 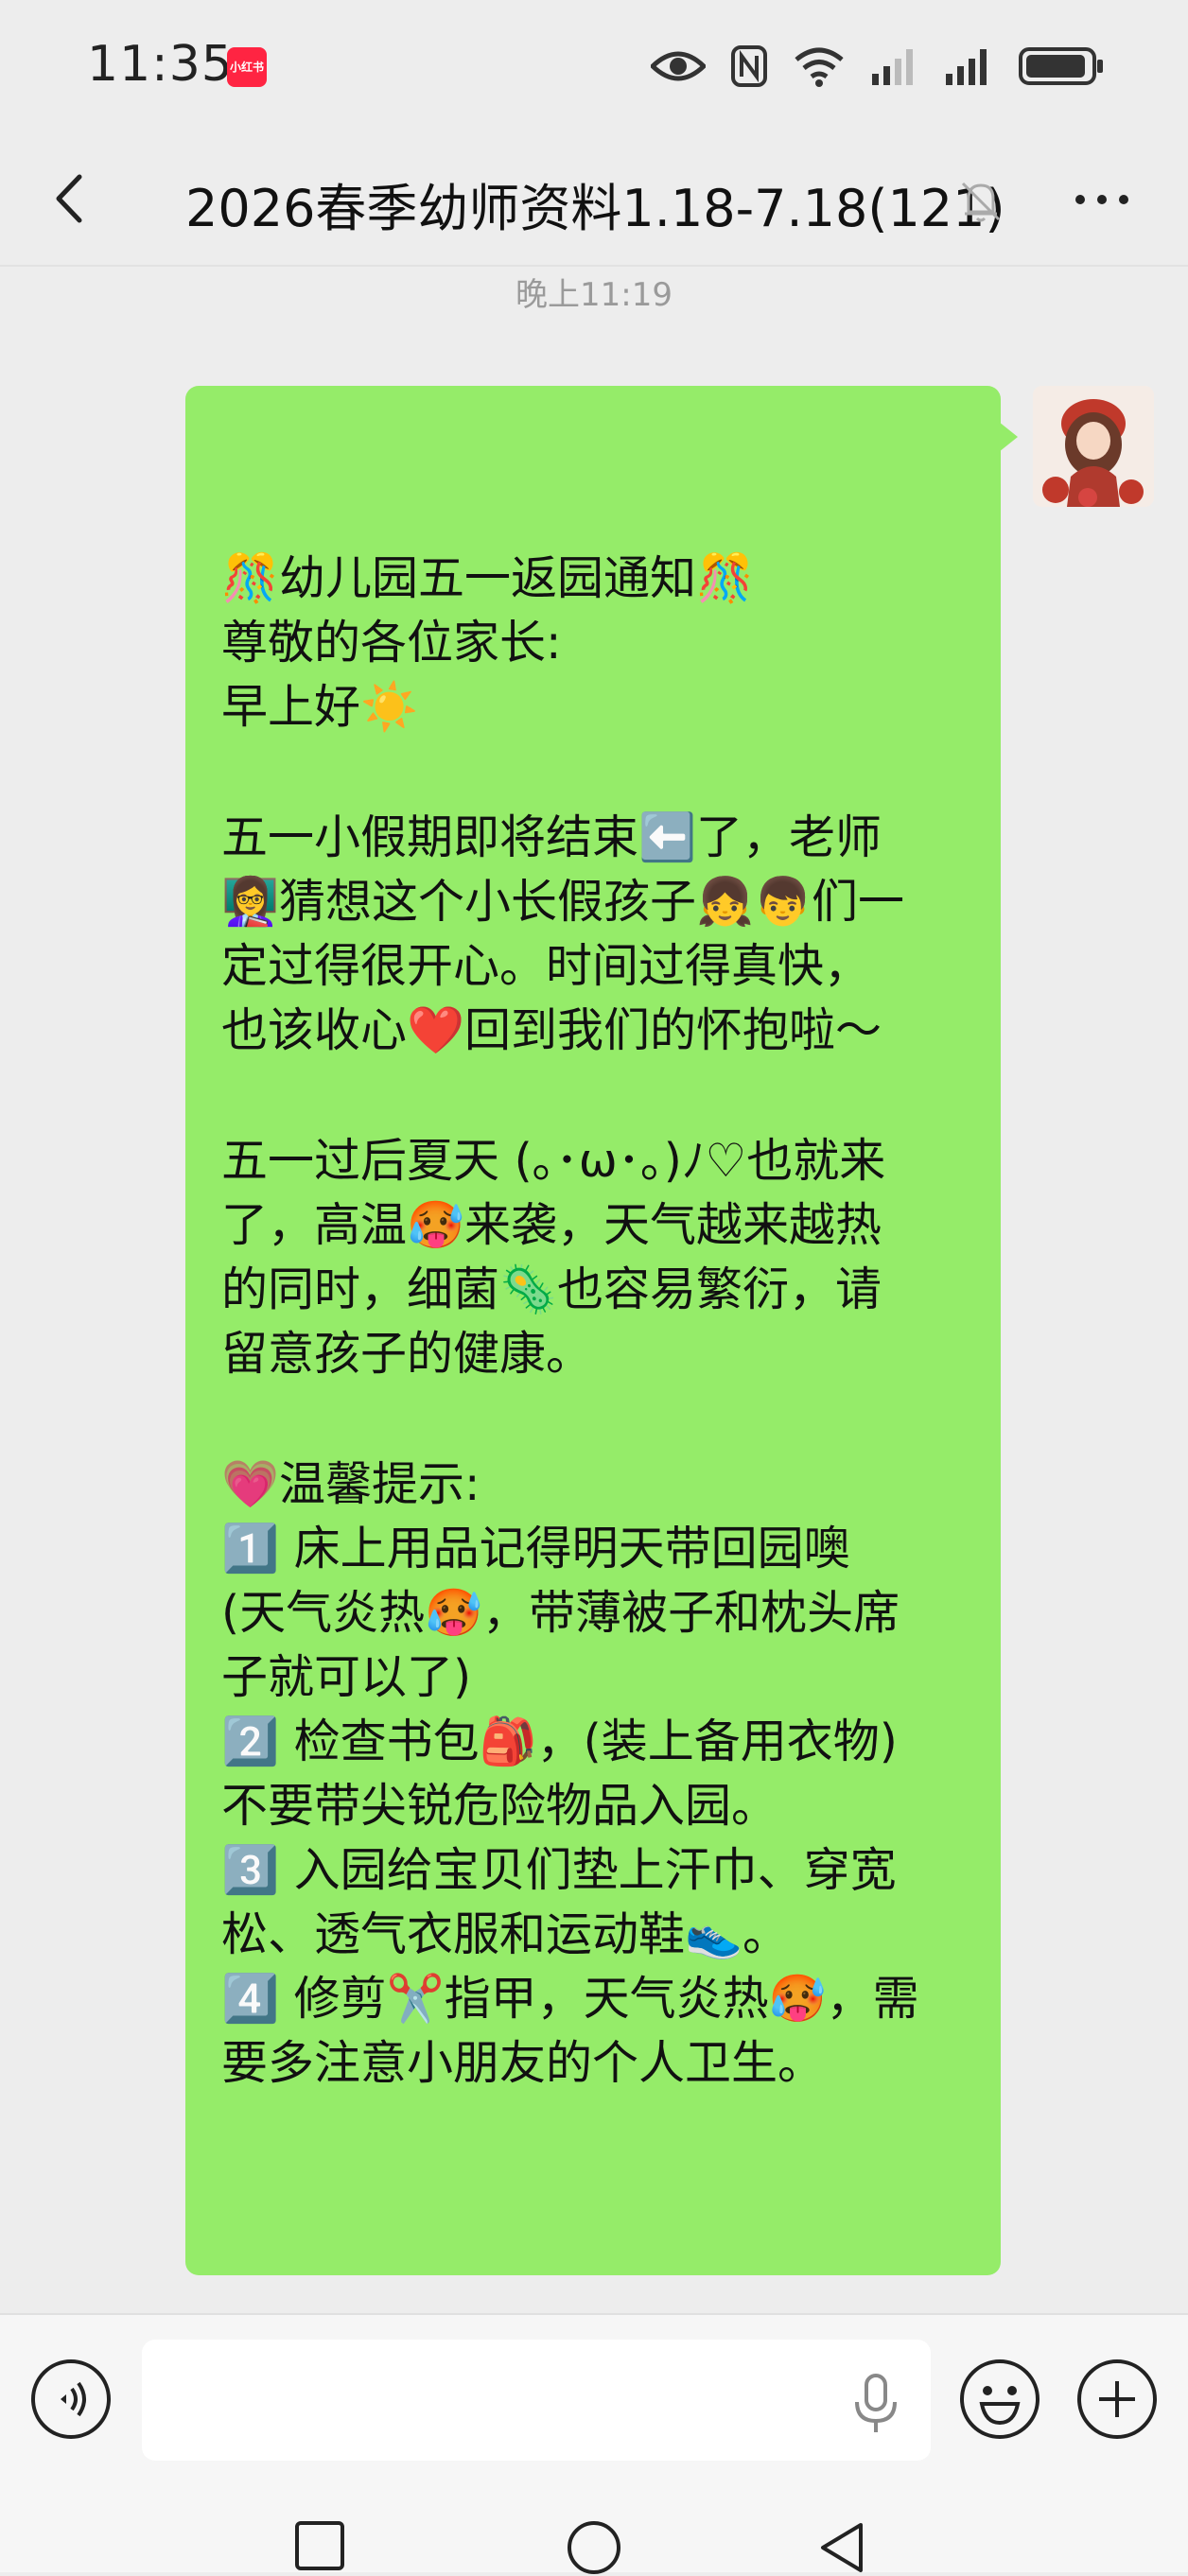 I want to click on message-line: 子就可以了), so click(x=347, y=1677).